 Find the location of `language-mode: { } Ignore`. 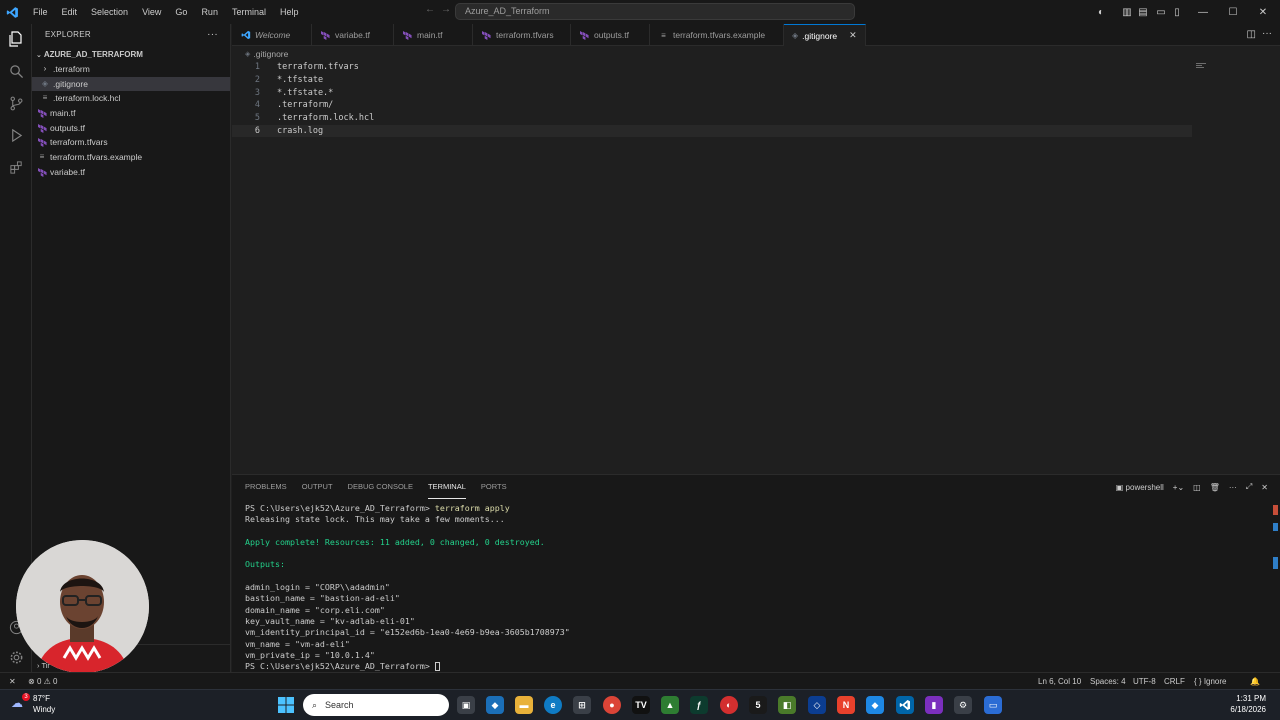

language-mode: { } Ignore is located at coordinates (1210, 681).